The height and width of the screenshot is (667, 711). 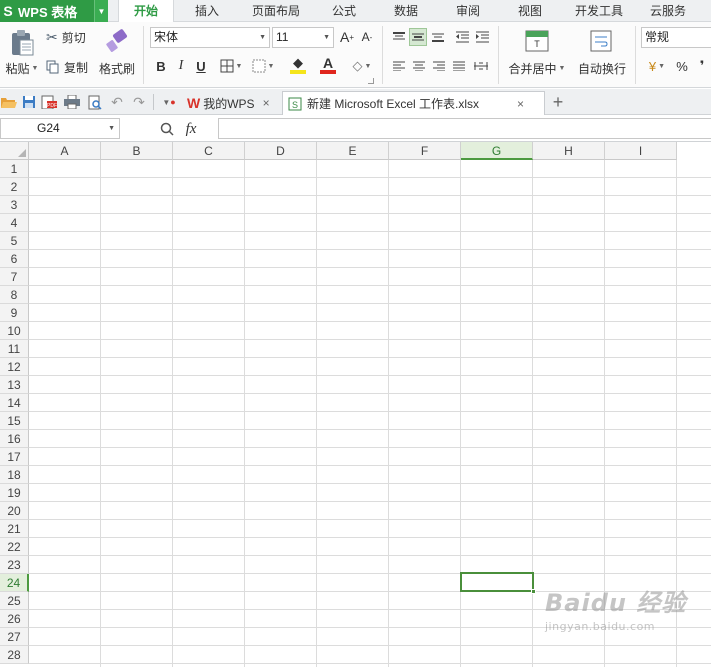 I want to click on row-header-11: 11, so click(x=14, y=349).